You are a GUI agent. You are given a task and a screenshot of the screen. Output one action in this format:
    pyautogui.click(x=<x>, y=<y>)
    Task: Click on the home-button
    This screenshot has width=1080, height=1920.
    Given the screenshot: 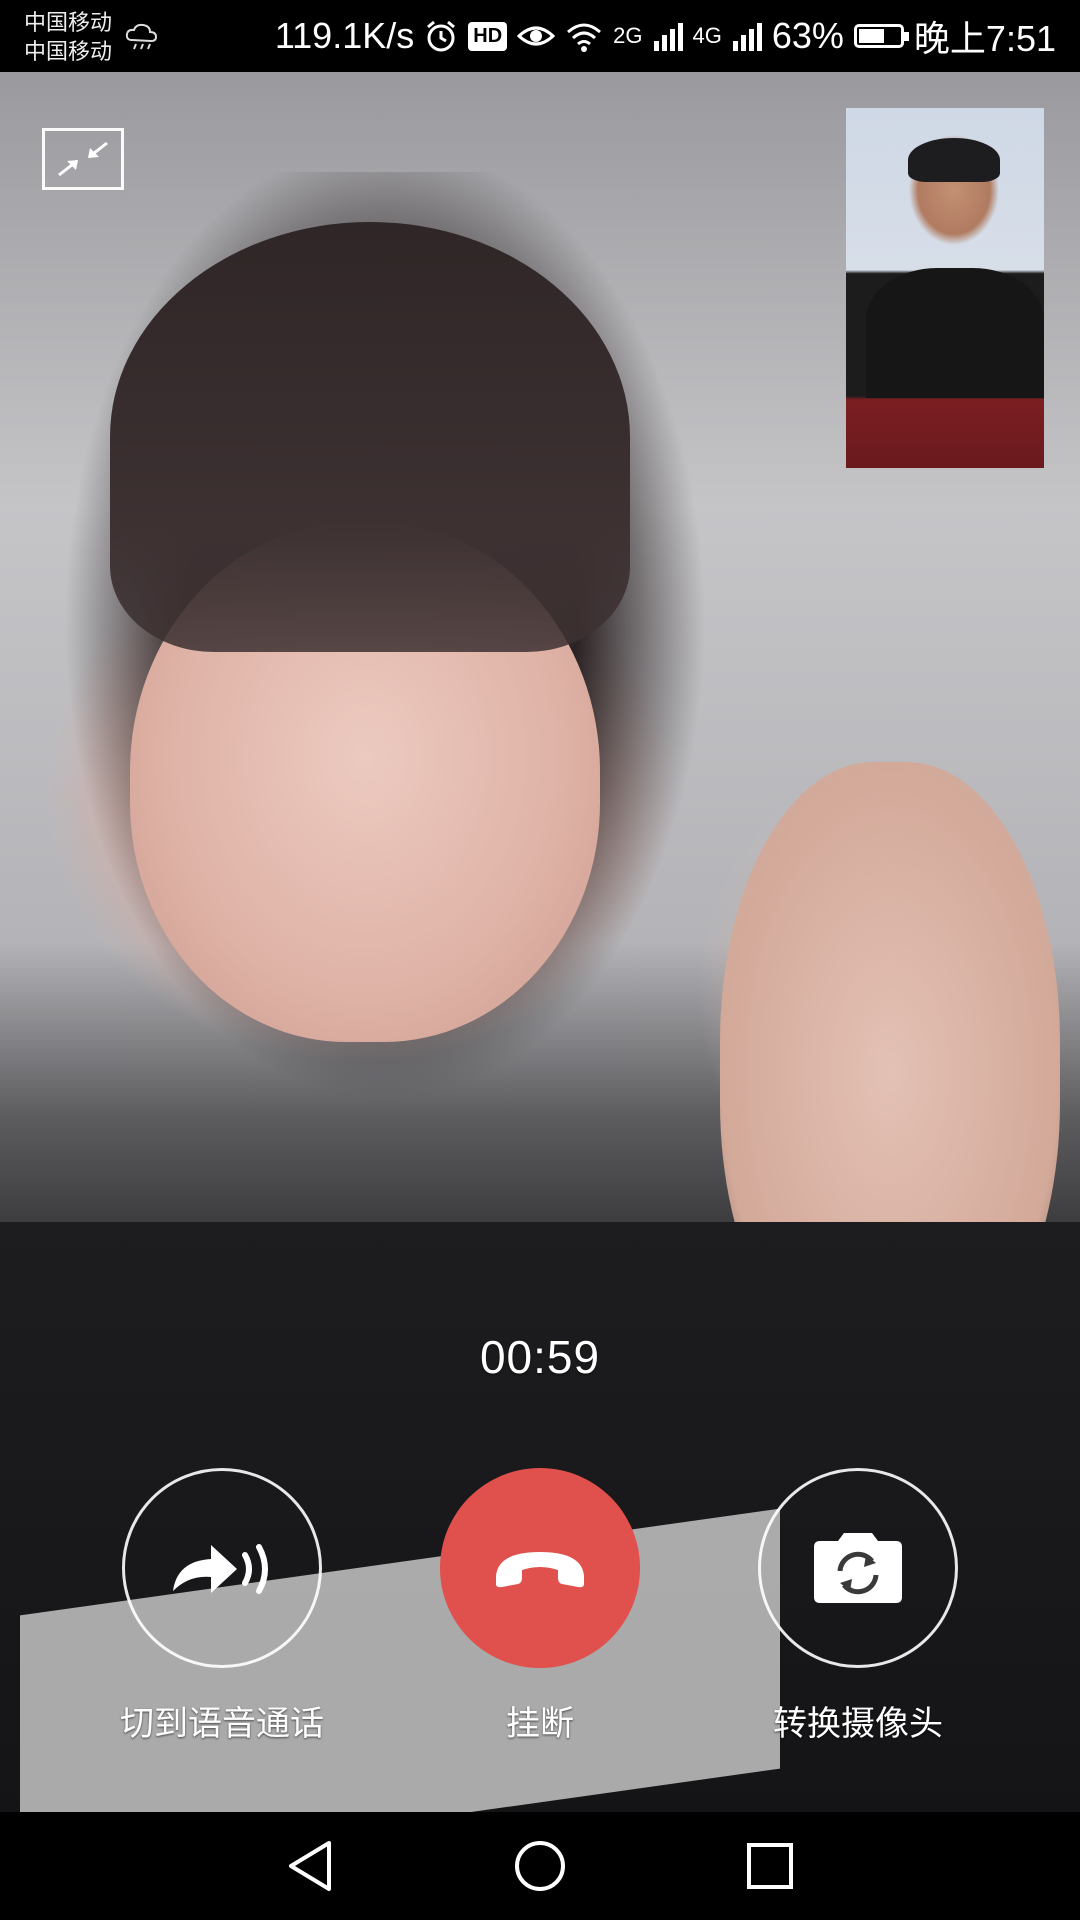 What is the action you would take?
    pyautogui.click(x=540, y=1866)
    